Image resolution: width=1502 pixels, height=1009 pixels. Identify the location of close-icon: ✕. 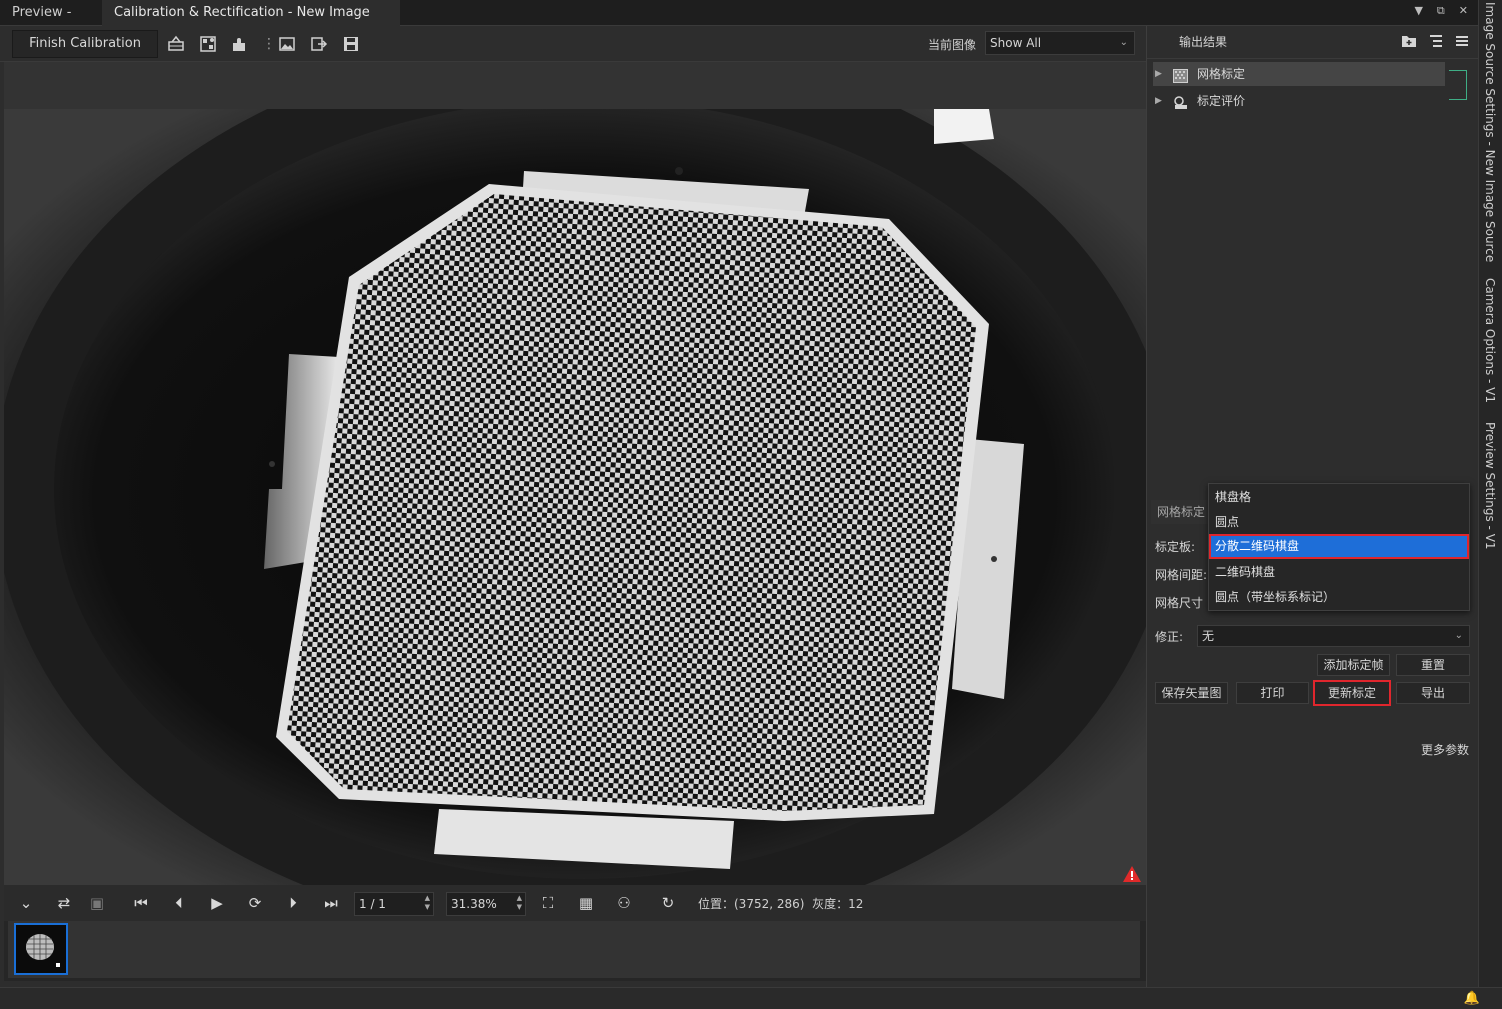
(1463, 11).